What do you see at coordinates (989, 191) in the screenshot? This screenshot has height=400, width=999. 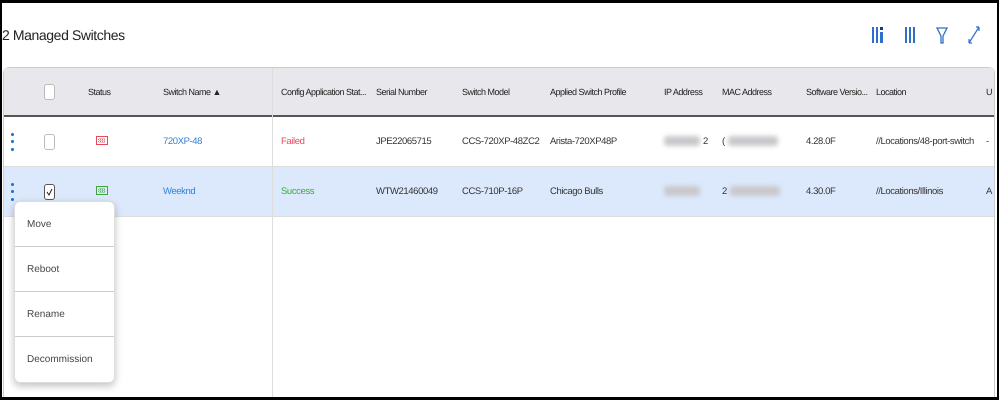 I see `table-cell: A` at bounding box center [989, 191].